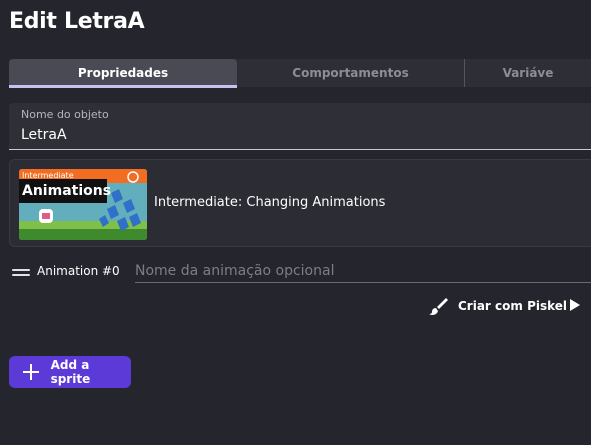 The height and width of the screenshot is (445, 591). Describe the element at coordinates (77, 21) in the screenshot. I see `page-title: Edit LetraA` at that location.